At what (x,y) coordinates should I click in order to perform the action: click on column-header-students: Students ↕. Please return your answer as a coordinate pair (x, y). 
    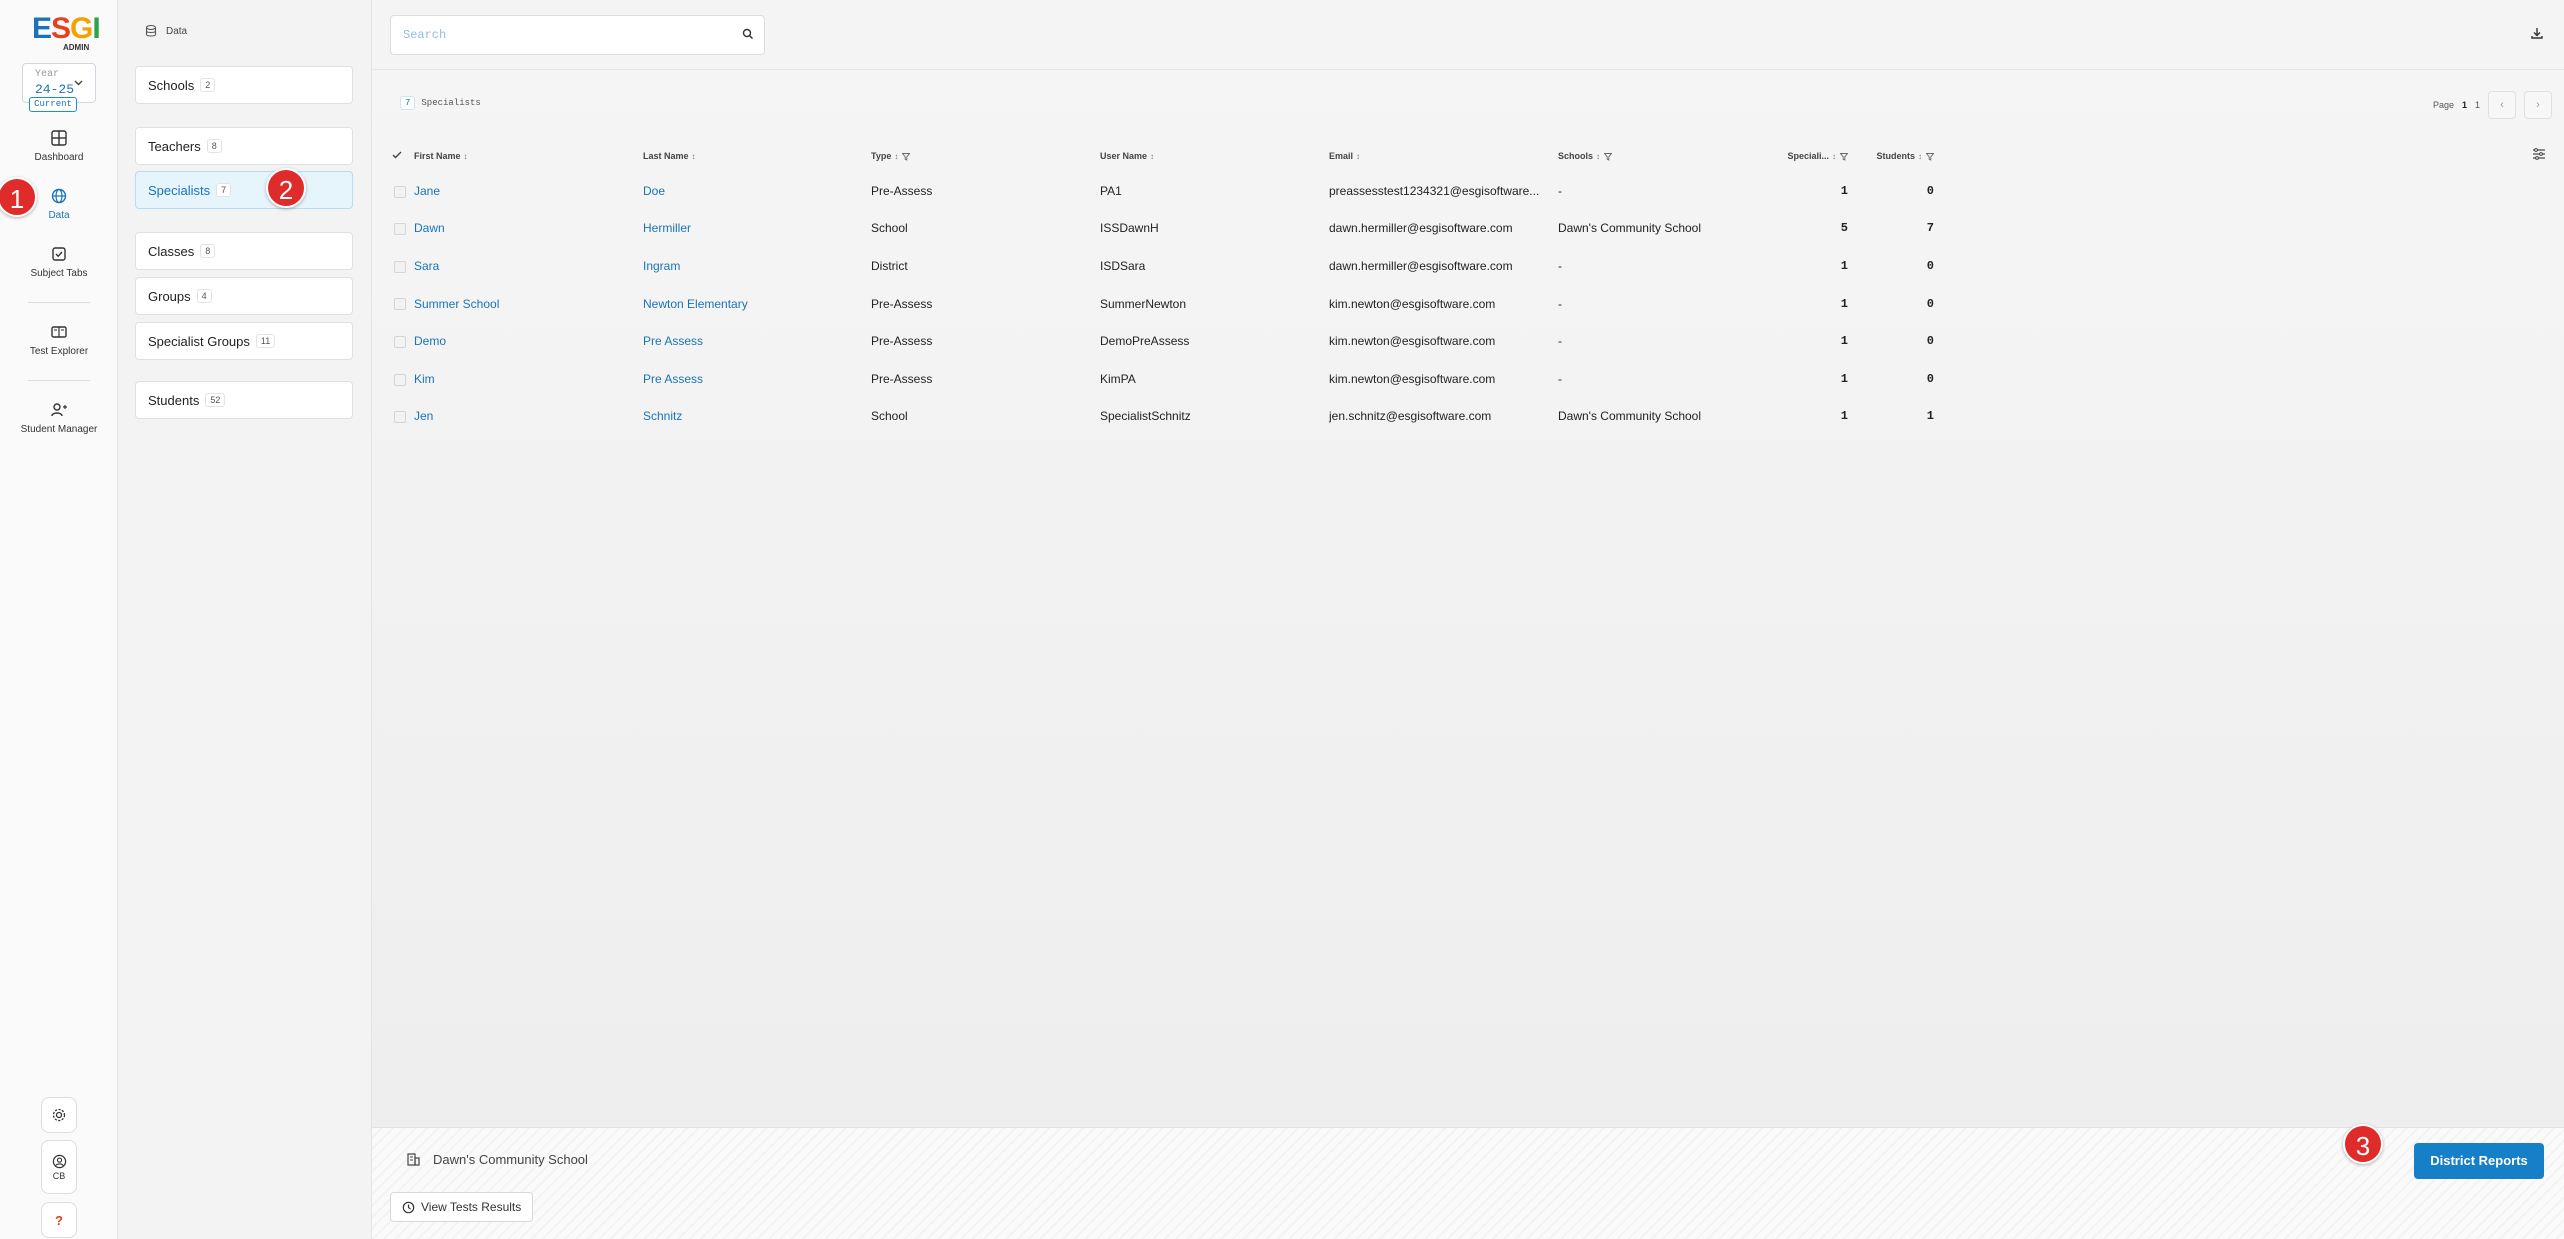
    Looking at the image, I should click on (1891, 156).